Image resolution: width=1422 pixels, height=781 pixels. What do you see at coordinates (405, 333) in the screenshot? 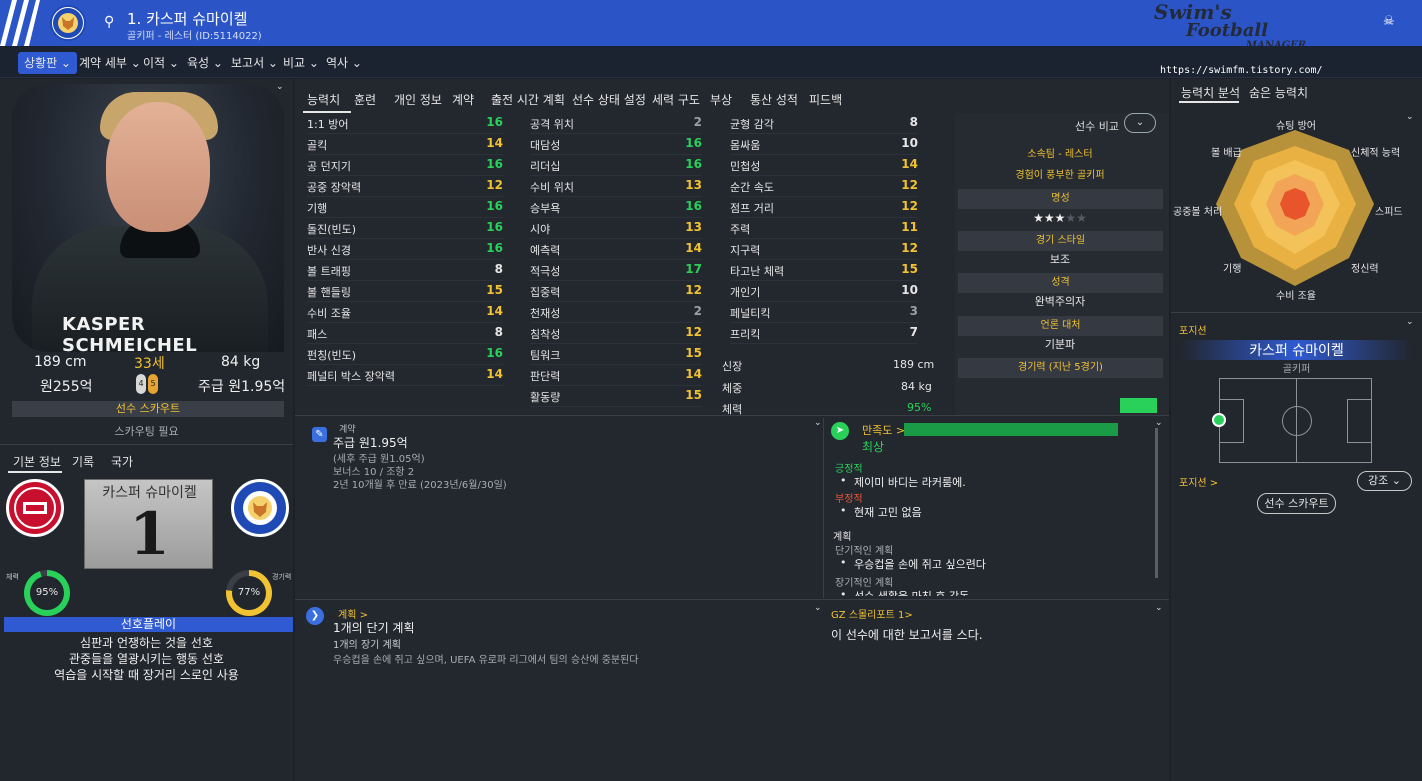
I see `attribute-row: 패스 8` at bounding box center [405, 333].